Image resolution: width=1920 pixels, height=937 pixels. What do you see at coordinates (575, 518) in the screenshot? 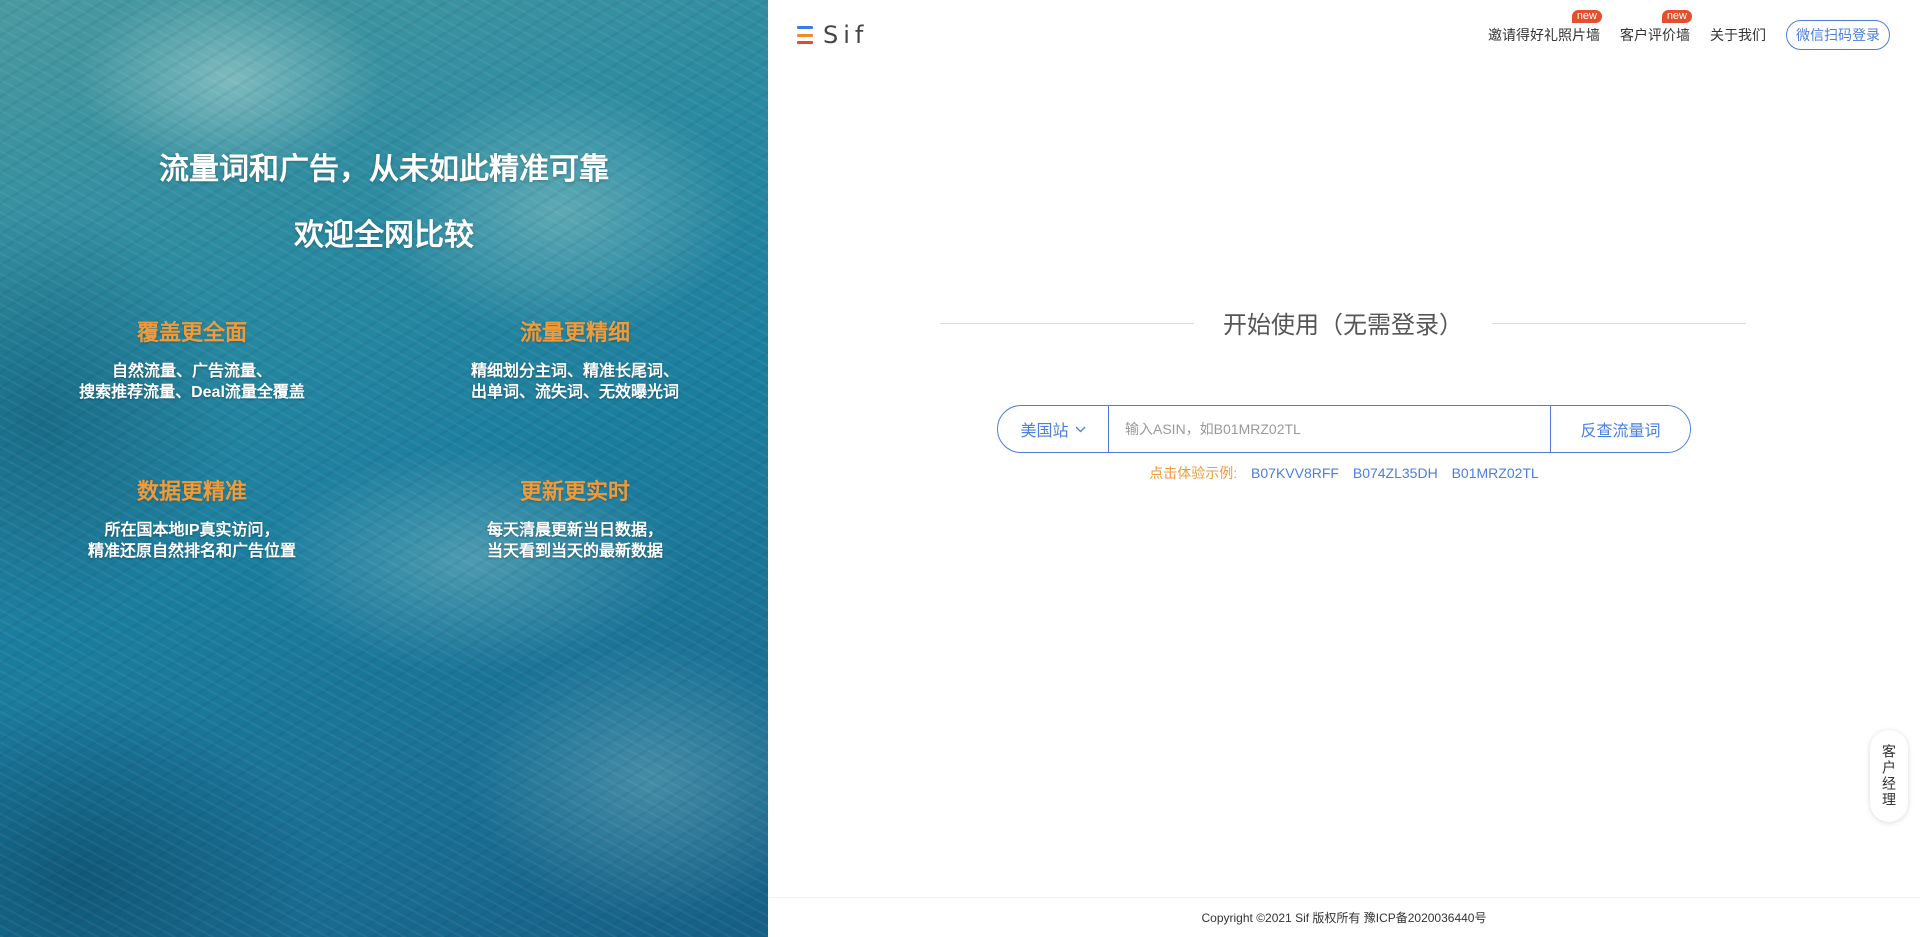
I see `feature-realtime: 更新更实时 每天清晨更新当日数据， 当天看到当天的最新数据` at bounding box center [575, 518].